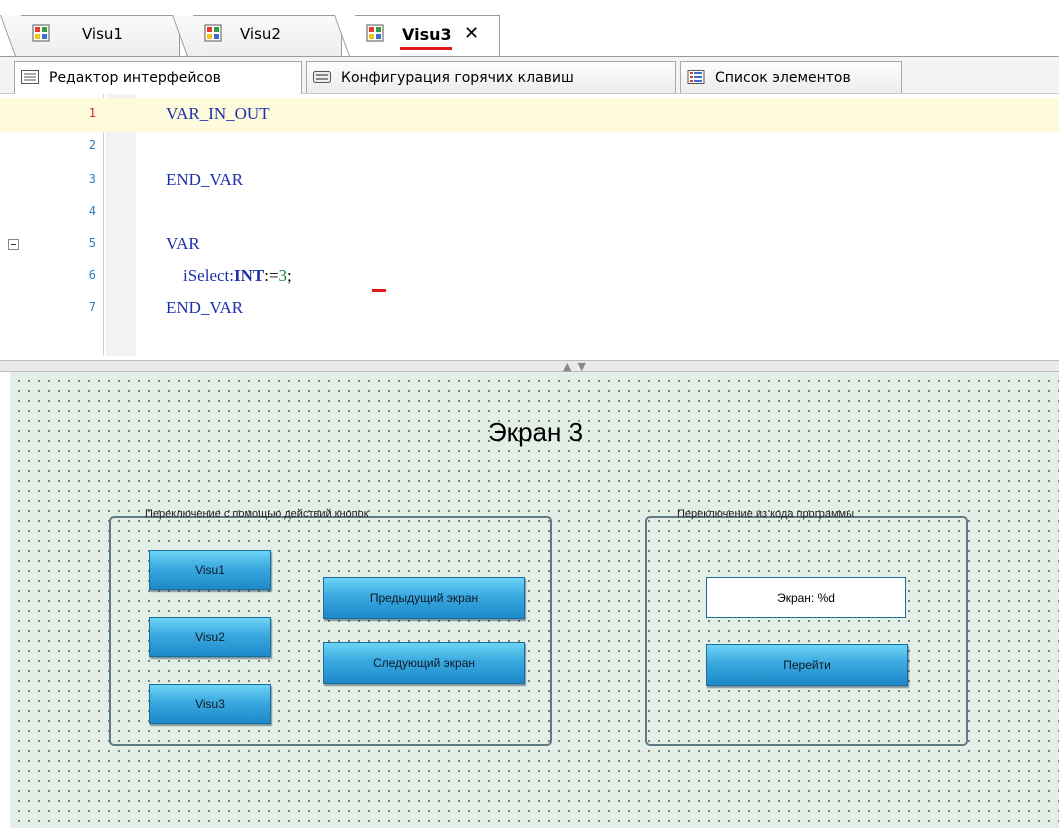 This screenshot has width=1059, height=828. I want to click on code-line: 4, so click(529, 213).